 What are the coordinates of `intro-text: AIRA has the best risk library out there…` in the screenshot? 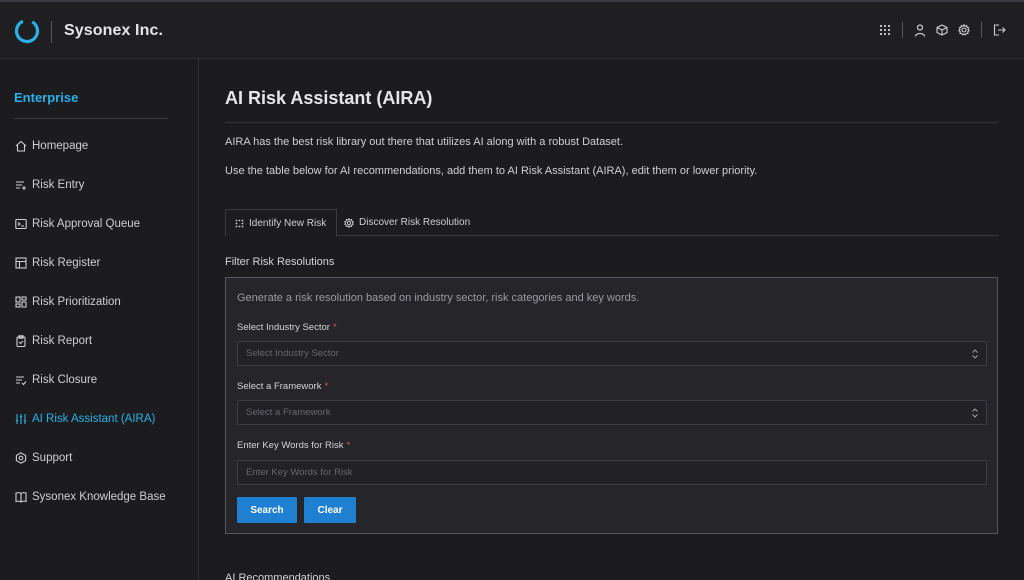 It's located at (424, 142).